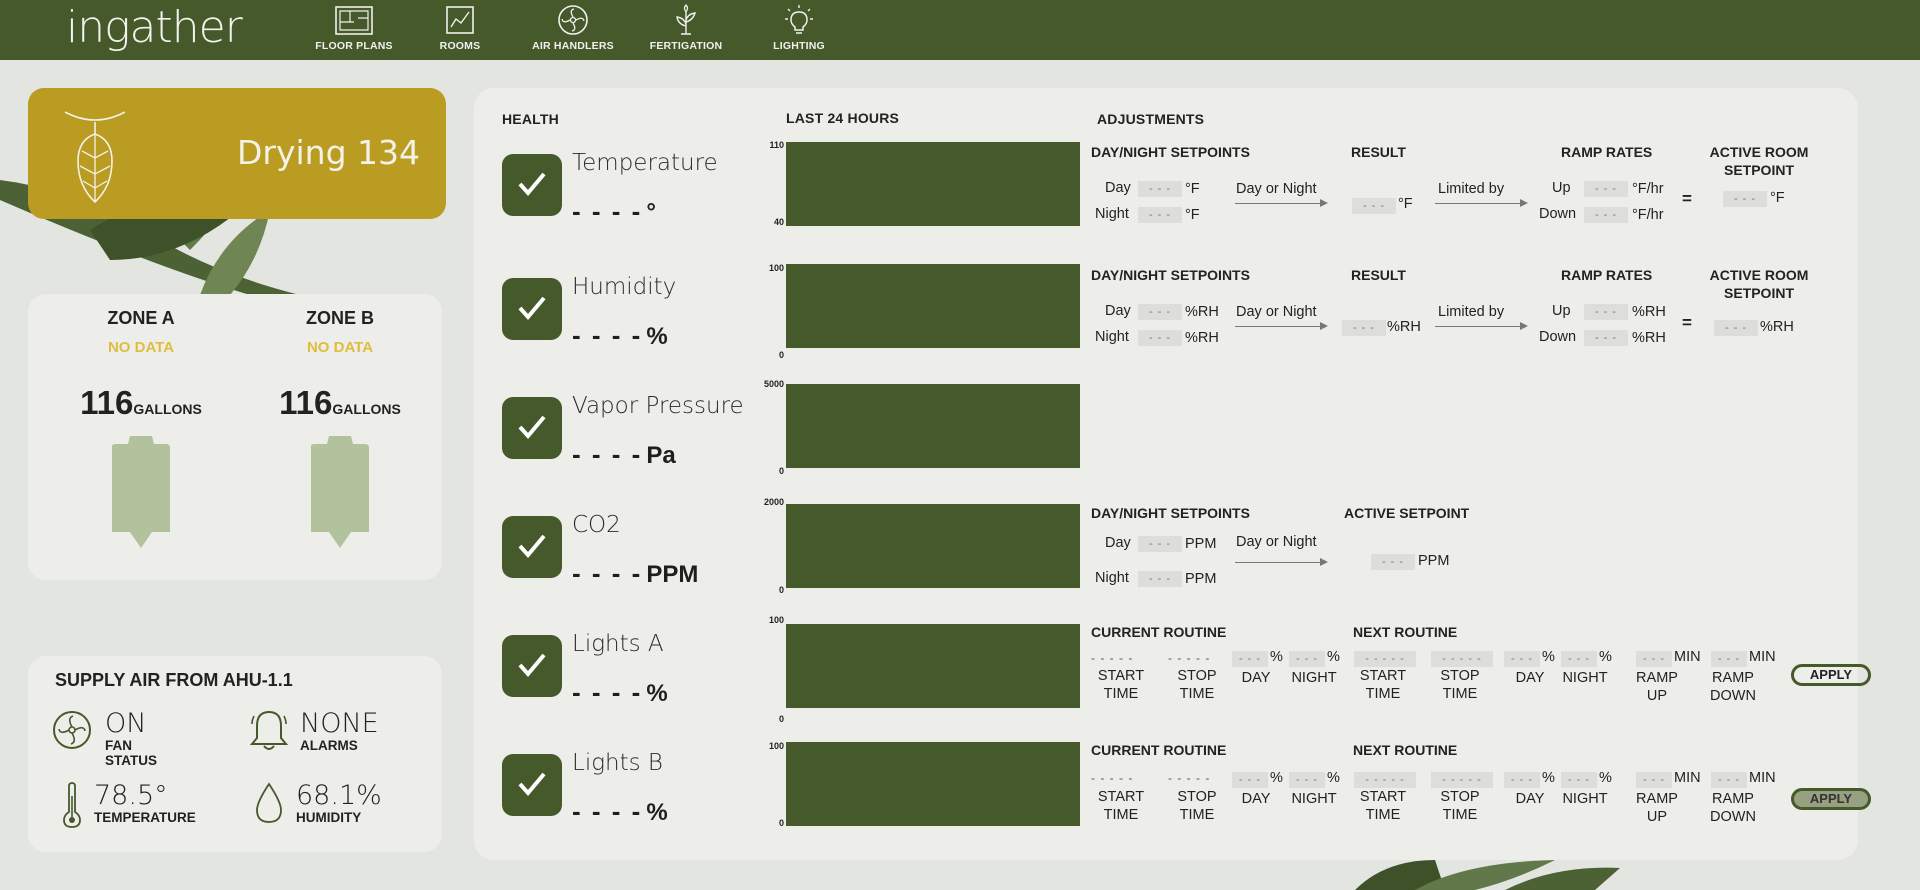 The width and height of the screenshot is (1920, 890). Describe the element at coordinates (1112, 778) in the screenshot. I see `lights-b-current-start-input: - - - - -` at that location.